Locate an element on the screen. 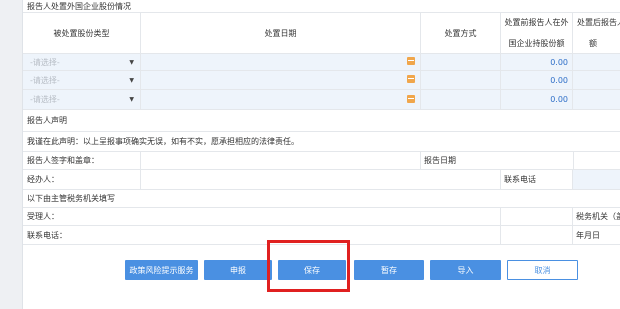  receiver-row: 受理人： 税务机关（盖章） is located at coordinates (321, 217).